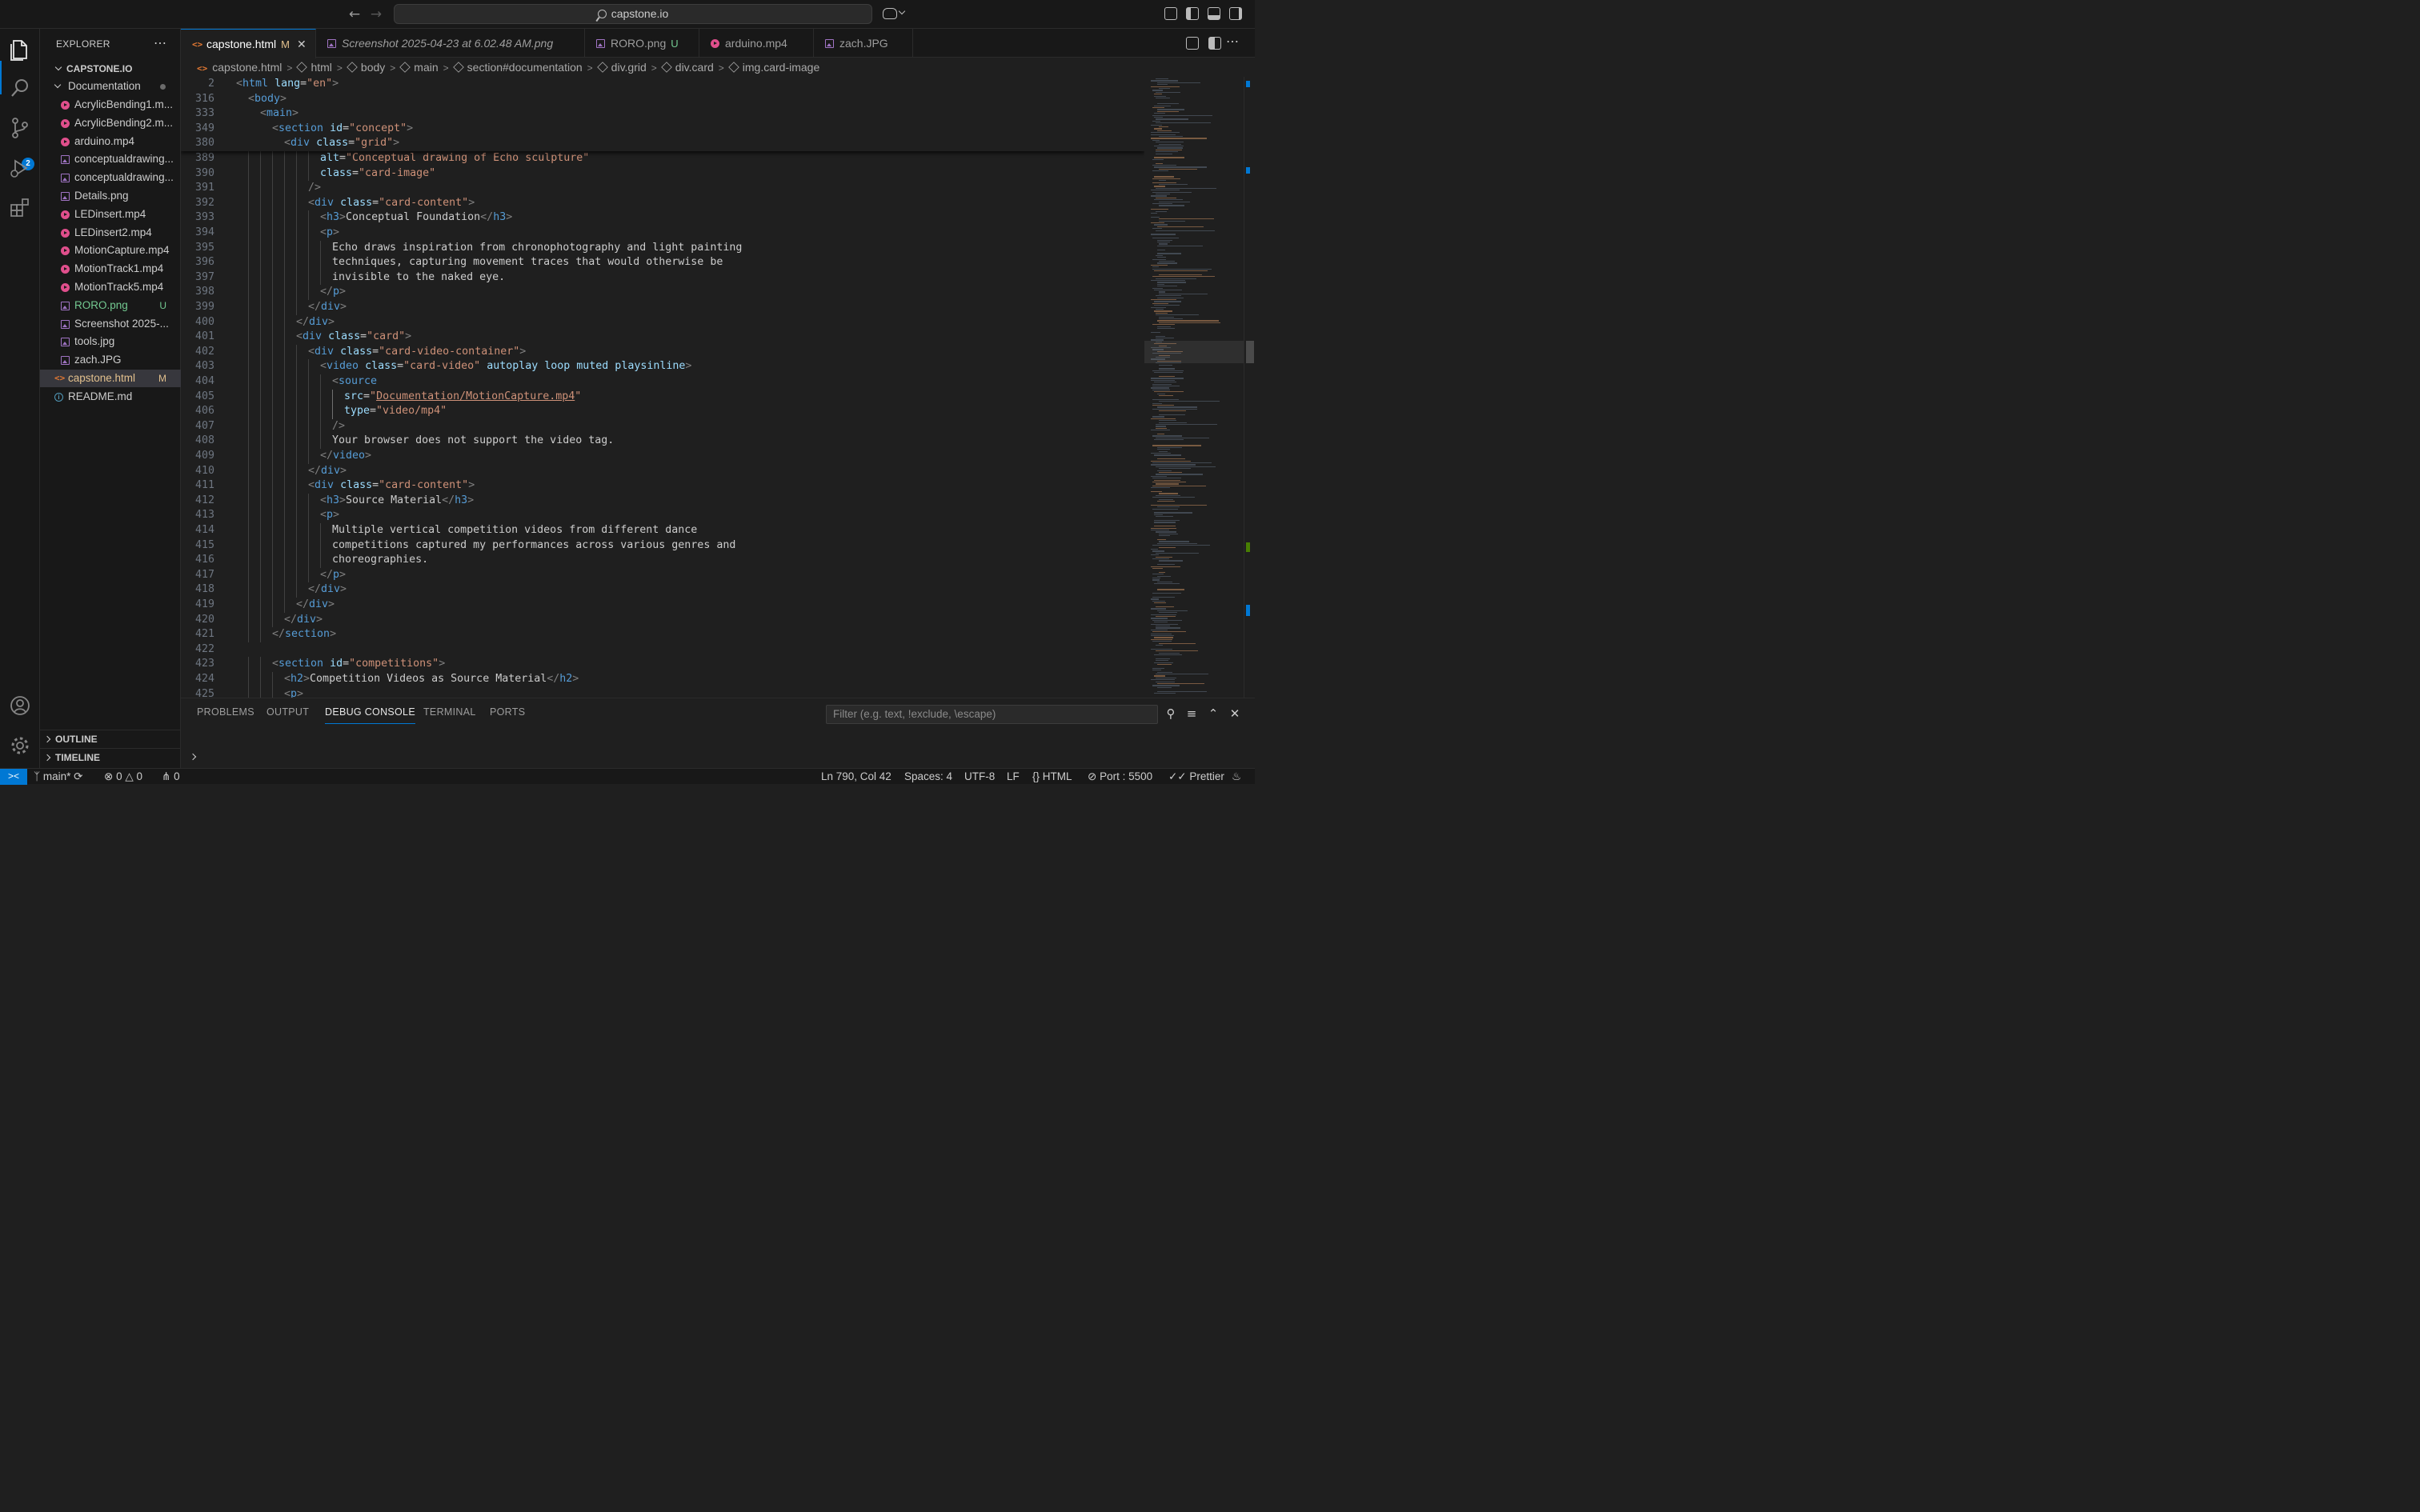 This screenshot has width=2420, height=1512. Describe the element at coordinates (992, 714) in the screenshot. I see `filter-input: Filter (e.g. text, !exclude, \escape)` at that location.